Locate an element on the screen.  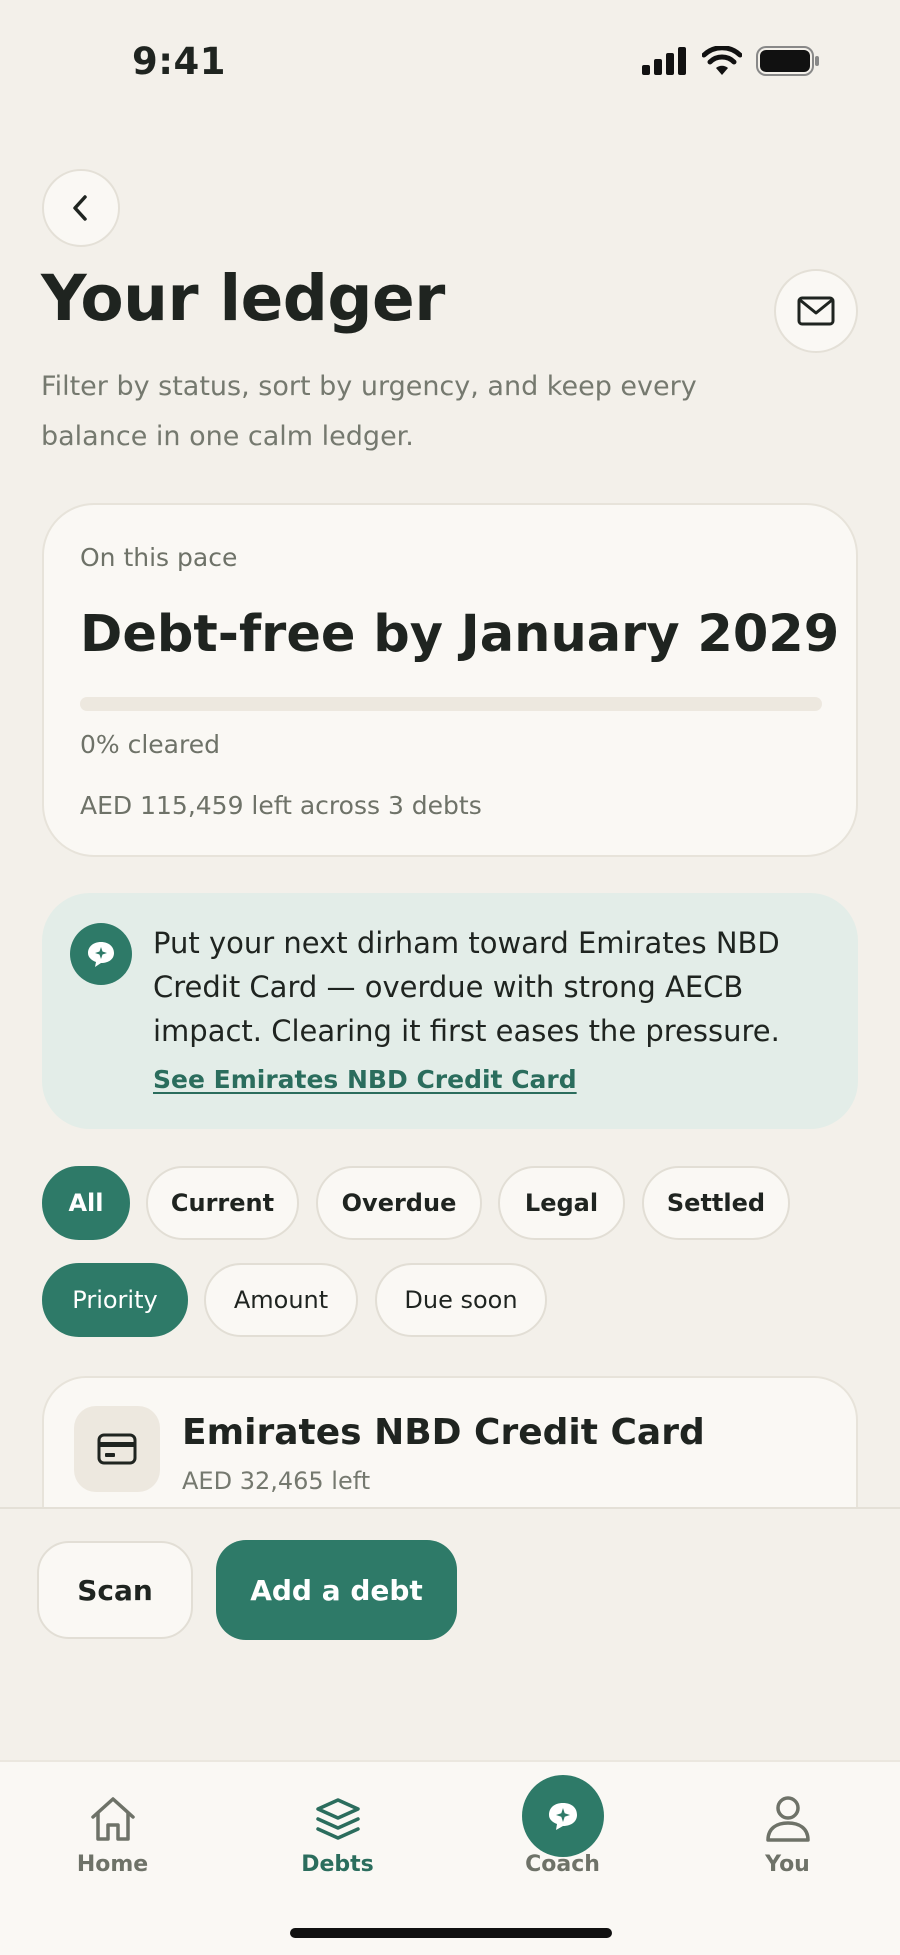
page-title: Your ledger is located at coordinates (243, 298).